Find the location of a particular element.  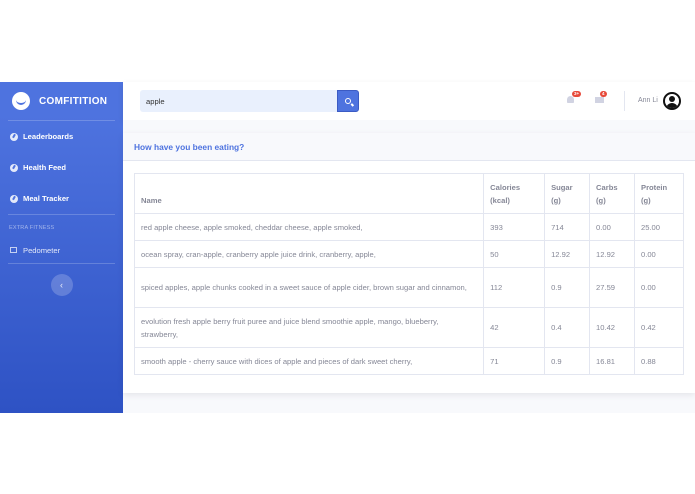

sidebar-item-leaderboards: Leaderboards is located at coordinates (61, 136).